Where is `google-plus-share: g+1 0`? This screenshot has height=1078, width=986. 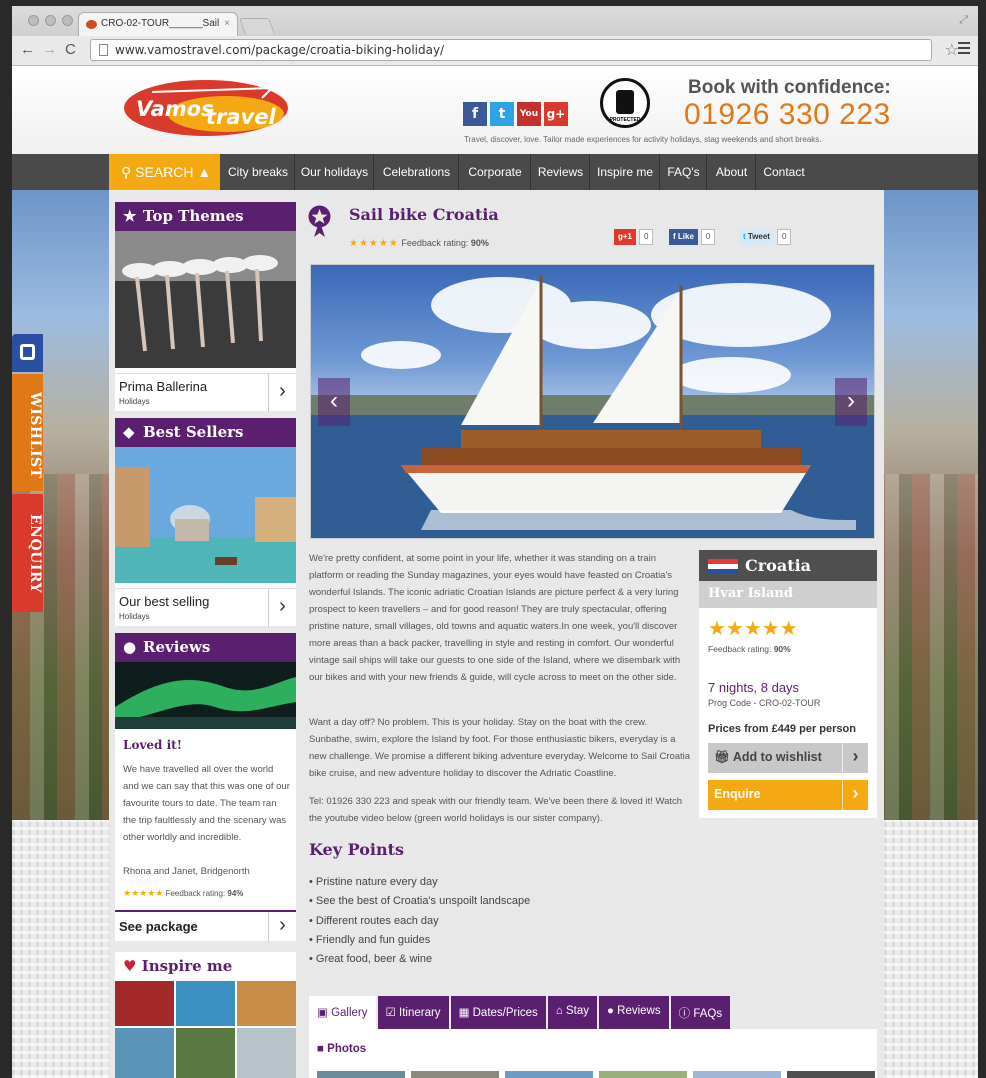 google-plus-share: g+1 0 is located at coordinates (634, 237).